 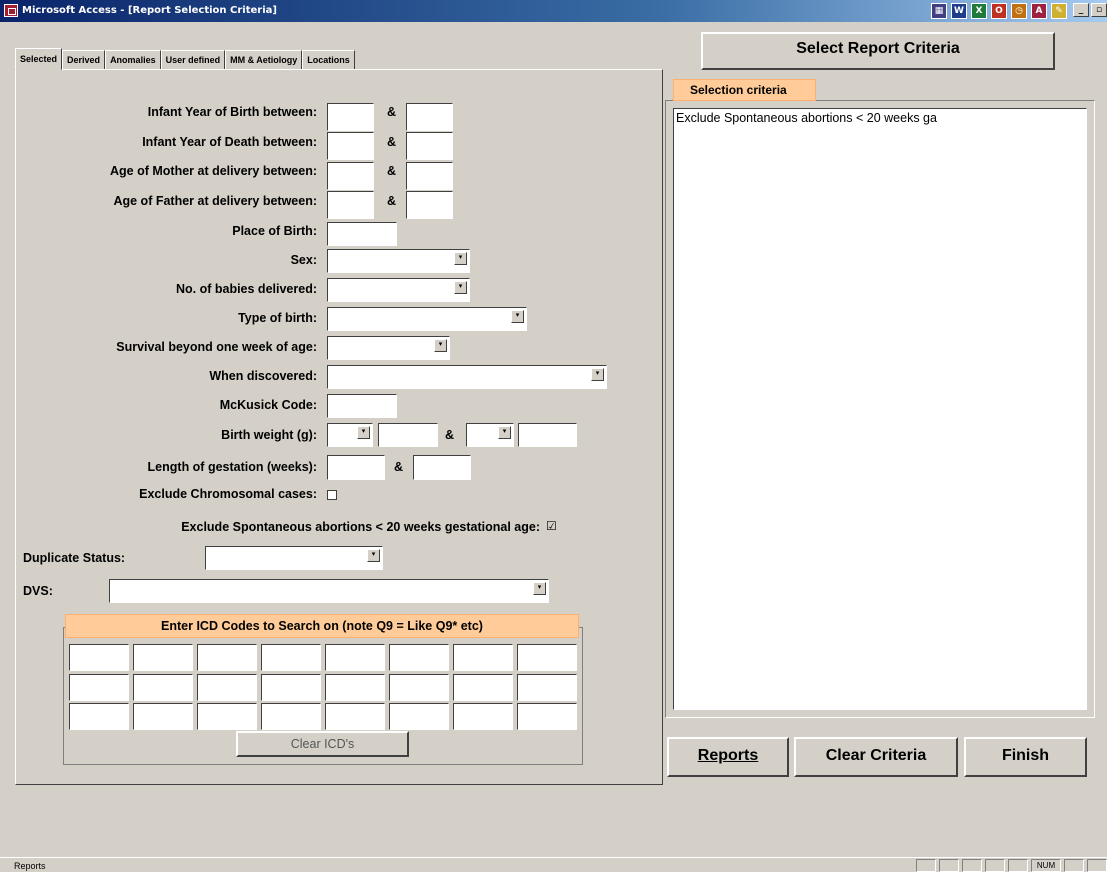 I want to click on father-age-to-input, so click(x=429, y=205).